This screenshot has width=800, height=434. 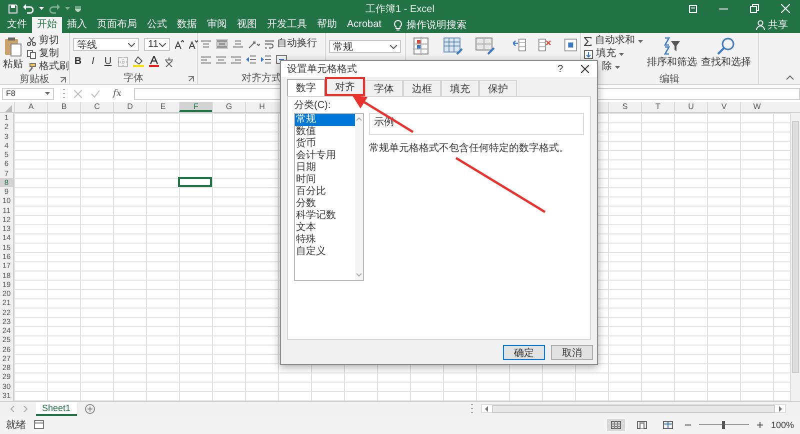 What do you see at coordinates (134, 78) in the screenshot?
I see `group-label: 字体` at bounding box center [134, 78].